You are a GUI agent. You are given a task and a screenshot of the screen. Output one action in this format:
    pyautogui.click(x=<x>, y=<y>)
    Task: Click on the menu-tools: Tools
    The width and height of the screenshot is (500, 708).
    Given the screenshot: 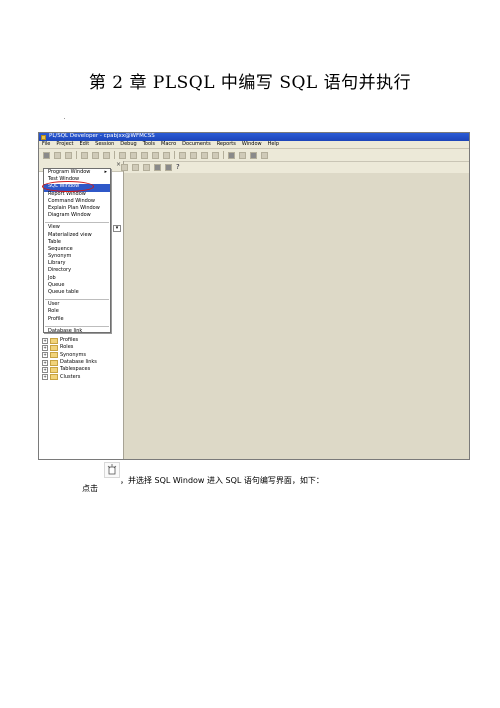 What is the action you would take?
    pyautogui.click(x=149, y=144)
    